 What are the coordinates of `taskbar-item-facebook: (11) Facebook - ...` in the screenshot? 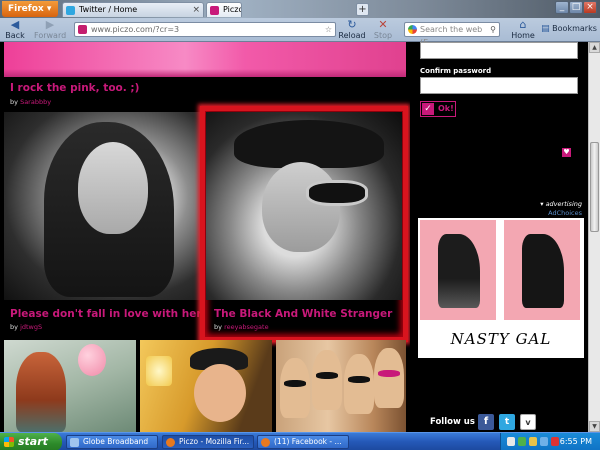 It's located at (303, 442).